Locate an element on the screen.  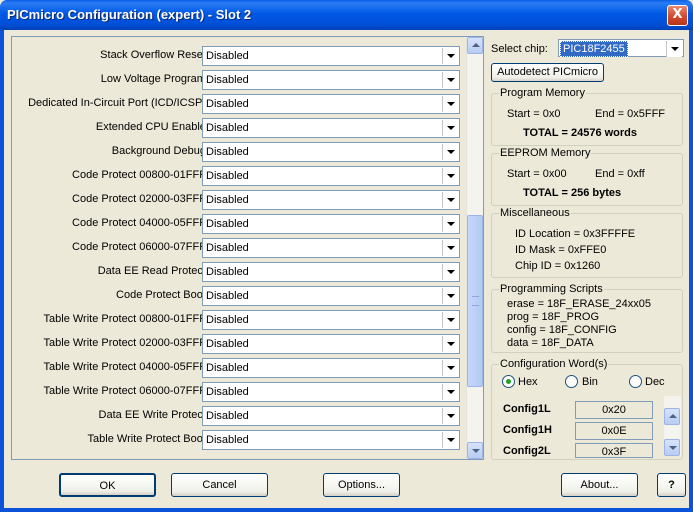
close-button: X is located at coordinates (677, 15).